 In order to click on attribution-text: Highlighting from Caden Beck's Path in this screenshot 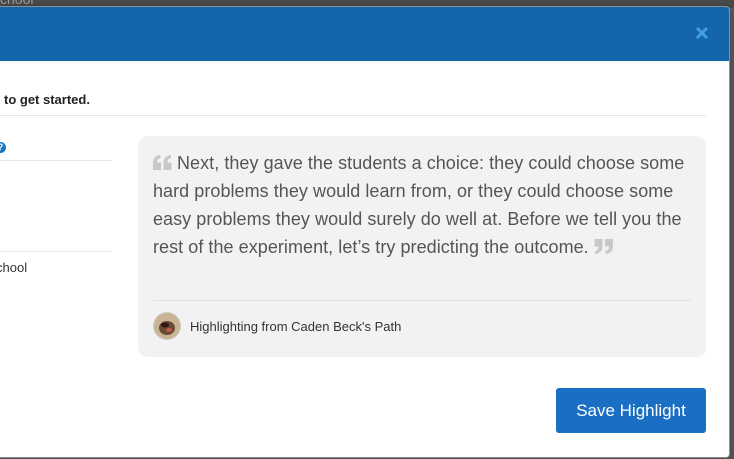, I will do `click(296, 326)`.